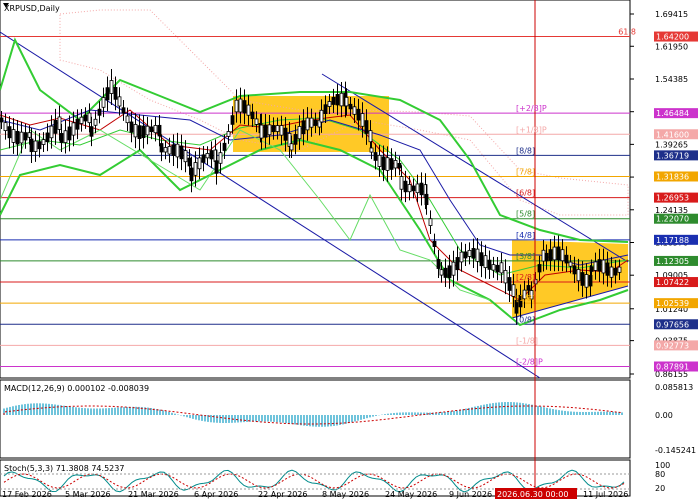 The width and height of the screenshot is (700, 504). Describe the element at coordinates (32, 8) in the screenshot. I see `chart-symbol-title: XRPUSD,Daily` at that location.